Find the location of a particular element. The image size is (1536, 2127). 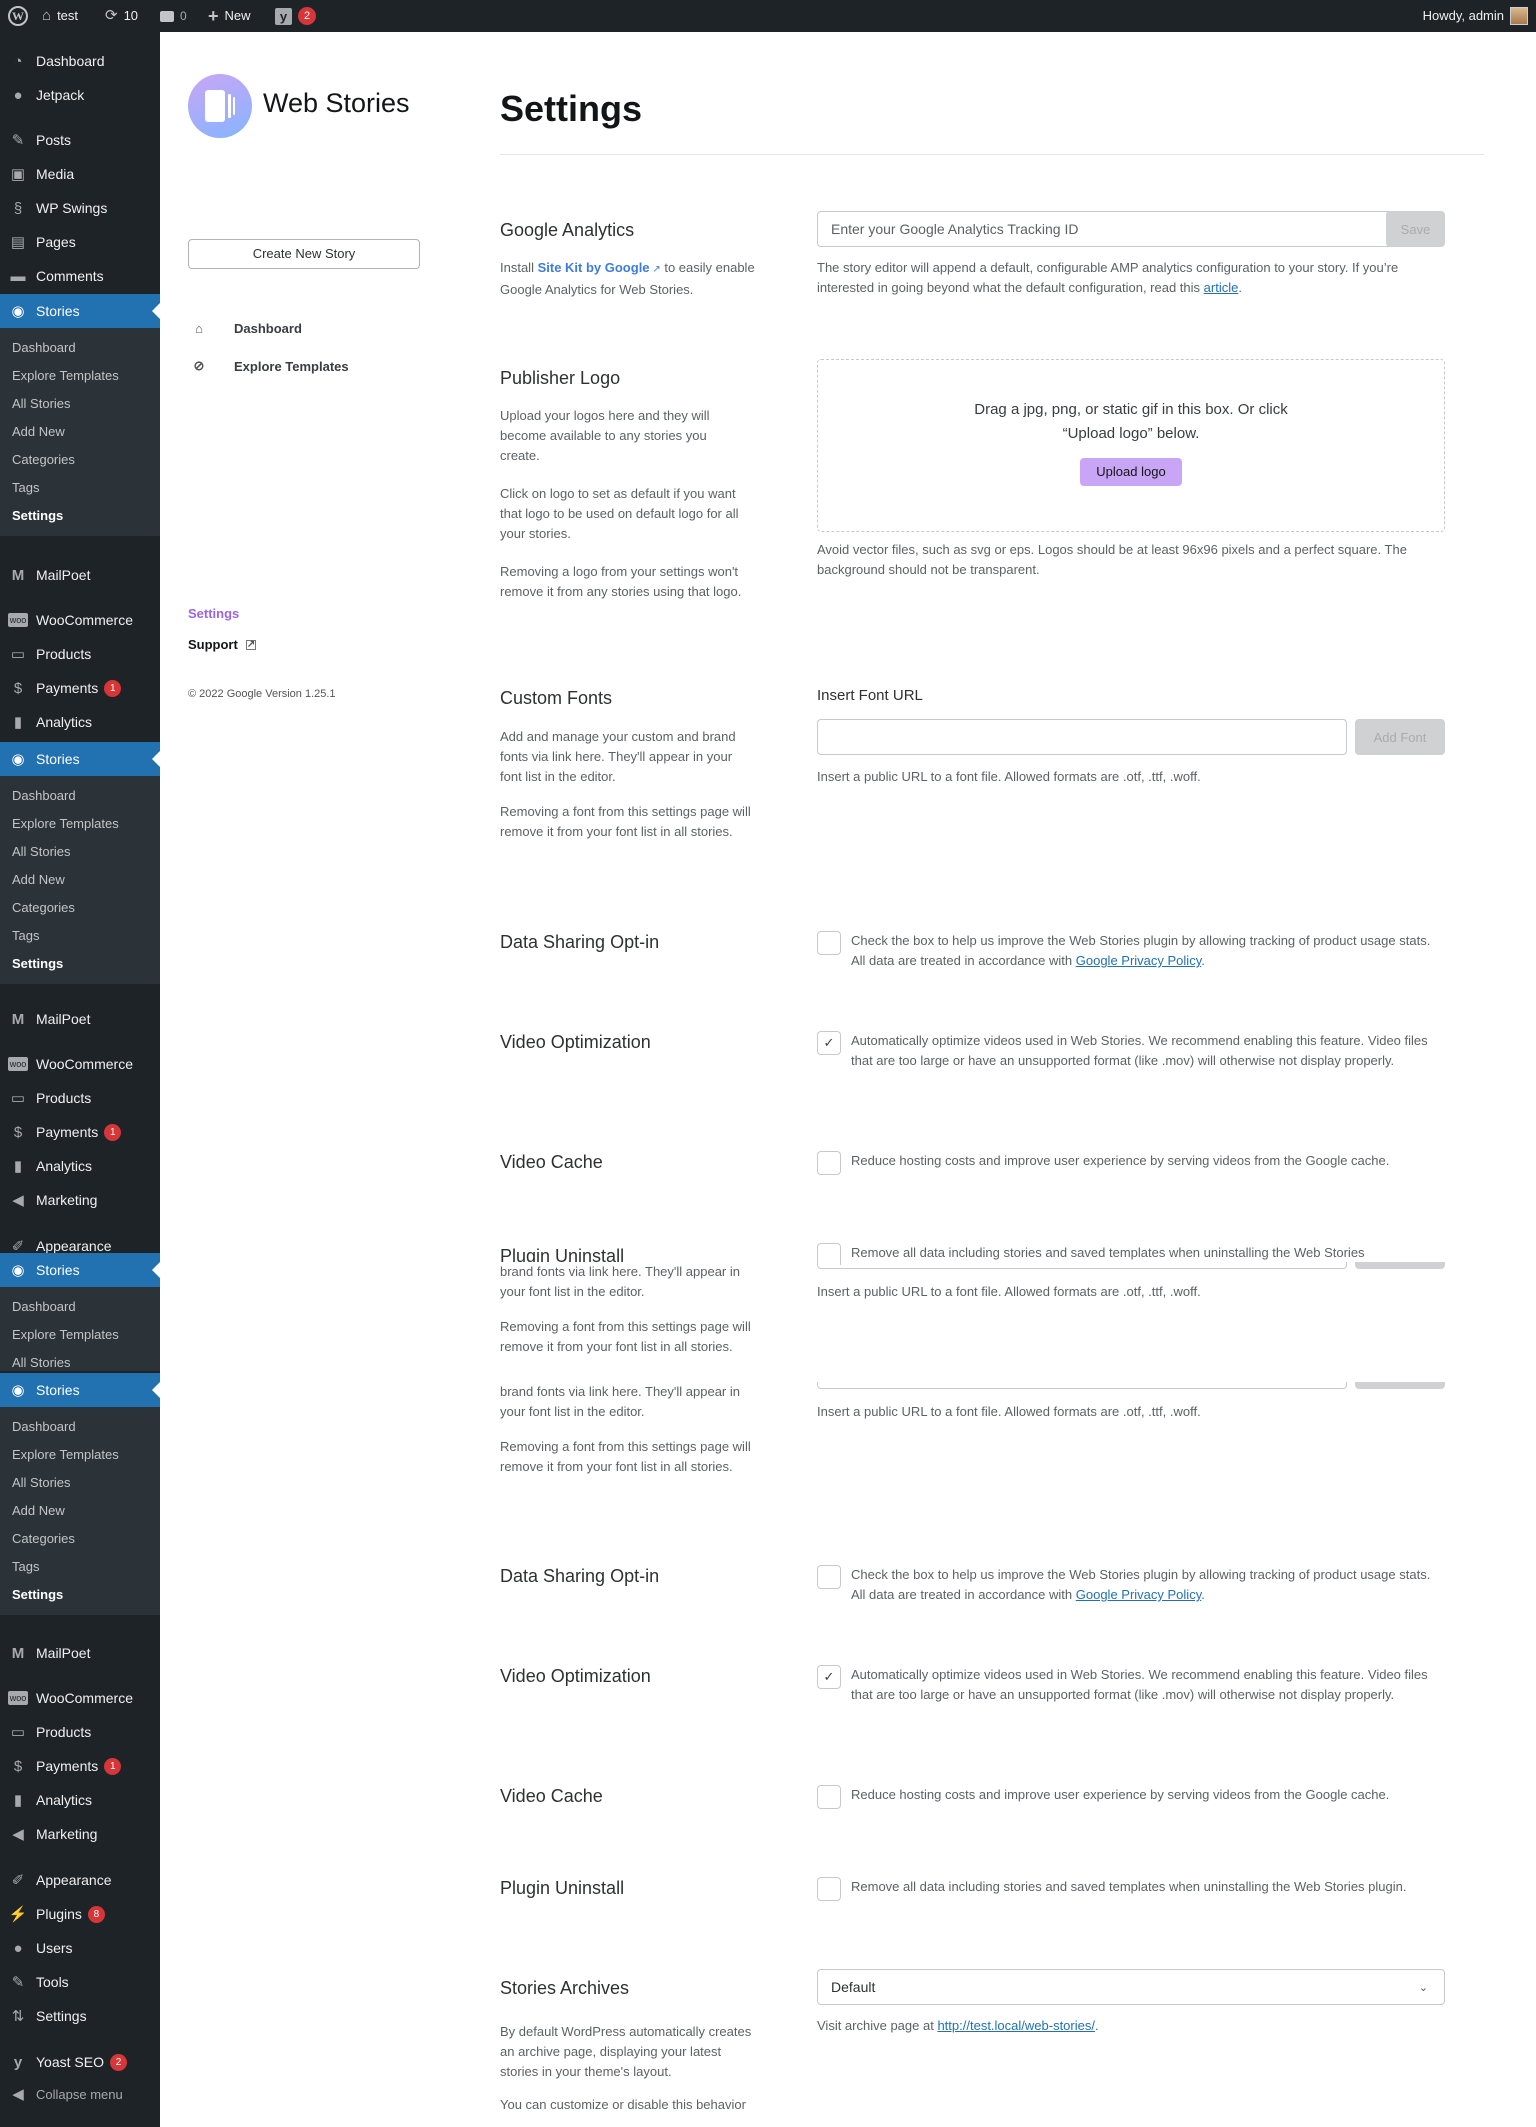

sidebar-item-wp-swings: § WP Swings is located at coordinates (80, 208).